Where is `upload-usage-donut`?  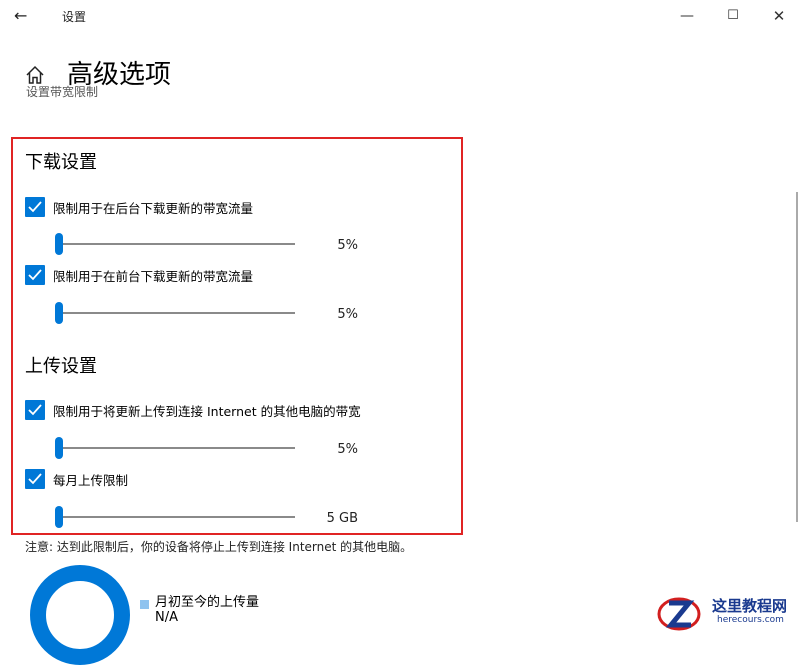
upload-usage-donut is located at coordinates (80, 615).